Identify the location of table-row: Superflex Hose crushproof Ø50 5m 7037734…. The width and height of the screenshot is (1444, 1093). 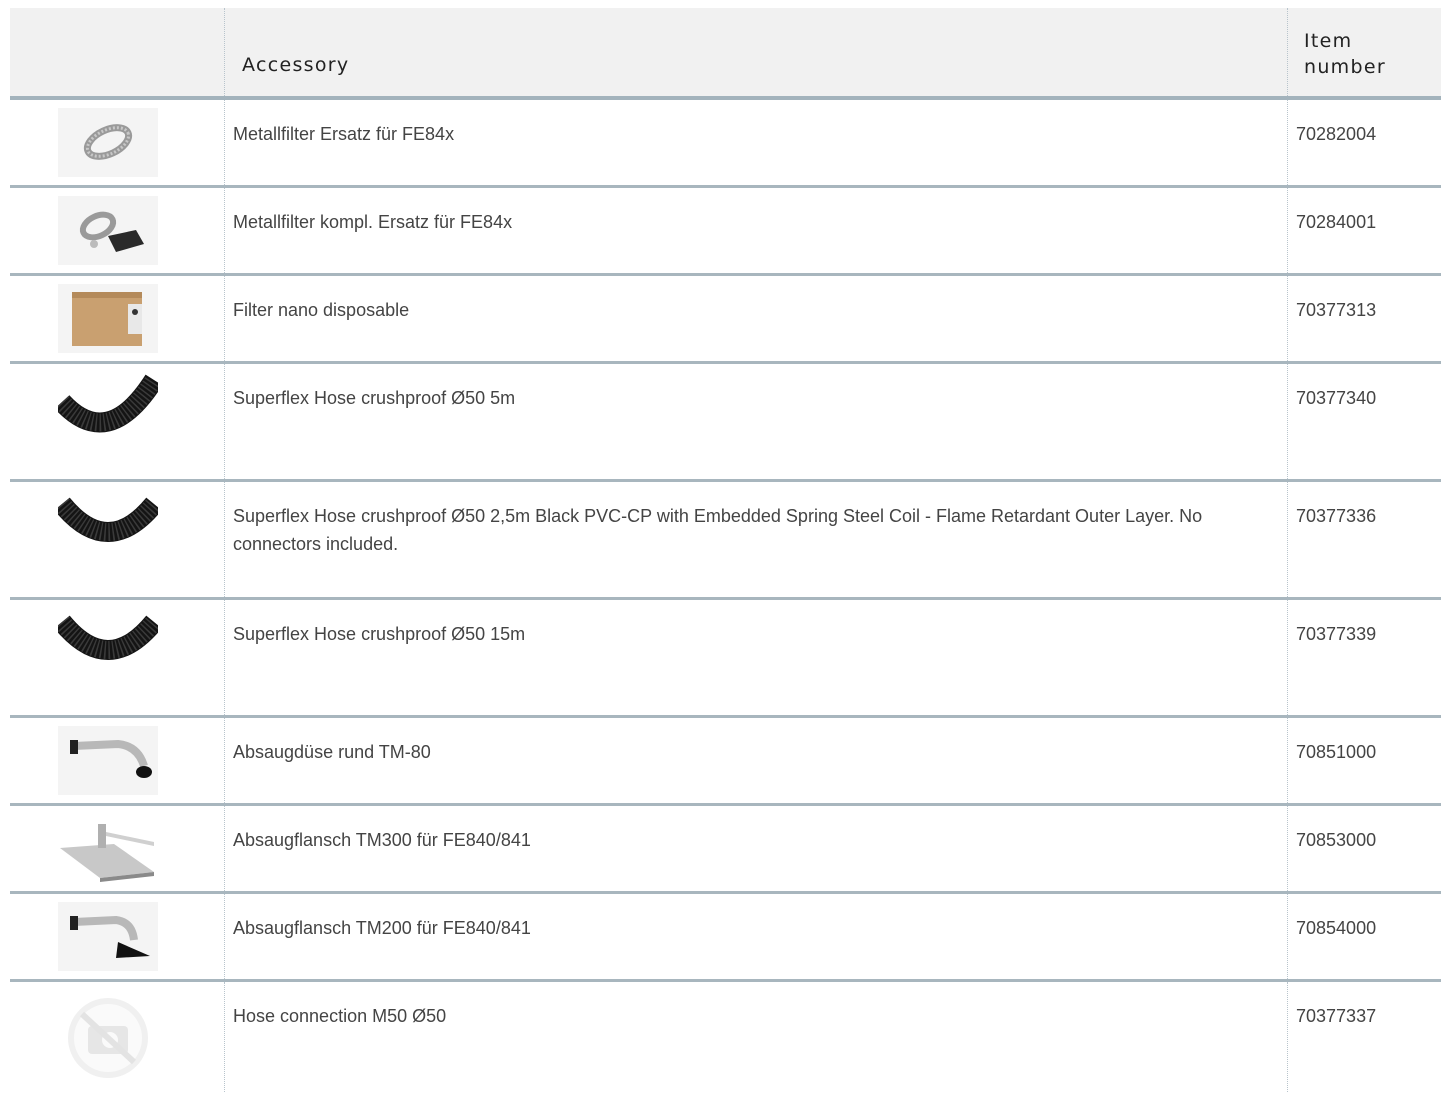
(725, 423).